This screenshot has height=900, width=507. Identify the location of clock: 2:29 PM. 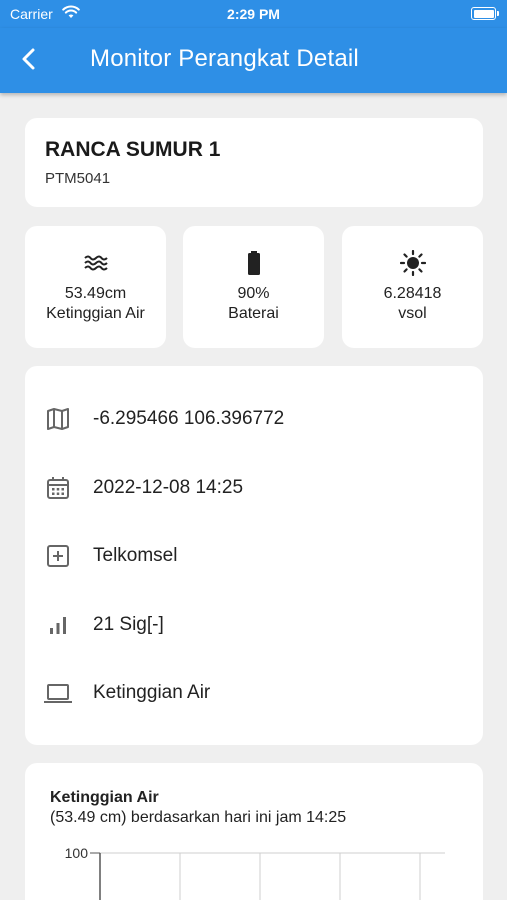
(253, 14).